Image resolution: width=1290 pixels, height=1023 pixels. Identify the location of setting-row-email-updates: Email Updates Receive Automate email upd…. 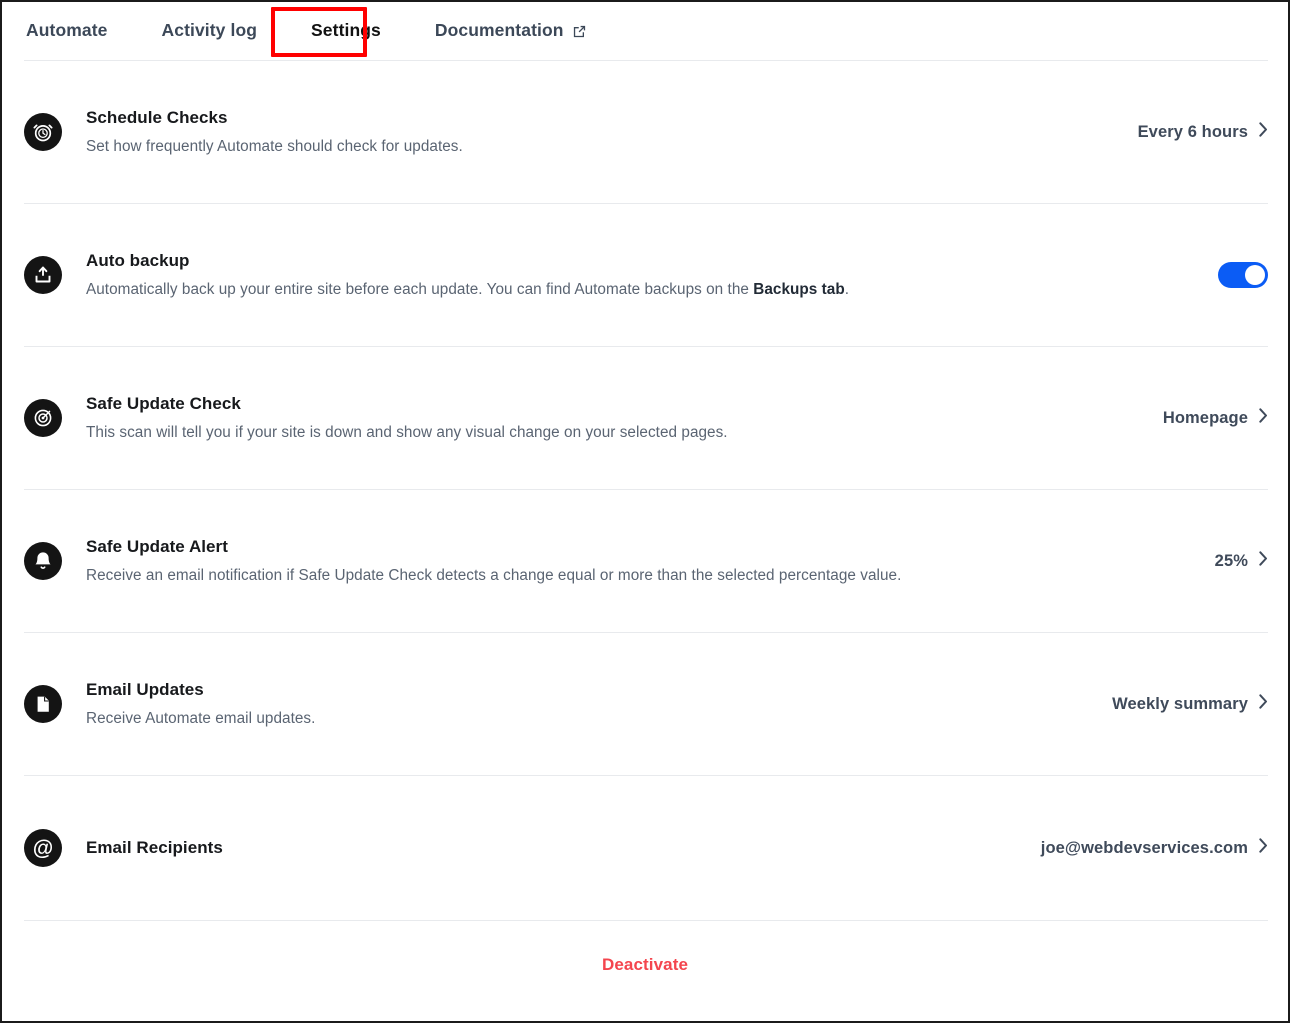
(645, 704).